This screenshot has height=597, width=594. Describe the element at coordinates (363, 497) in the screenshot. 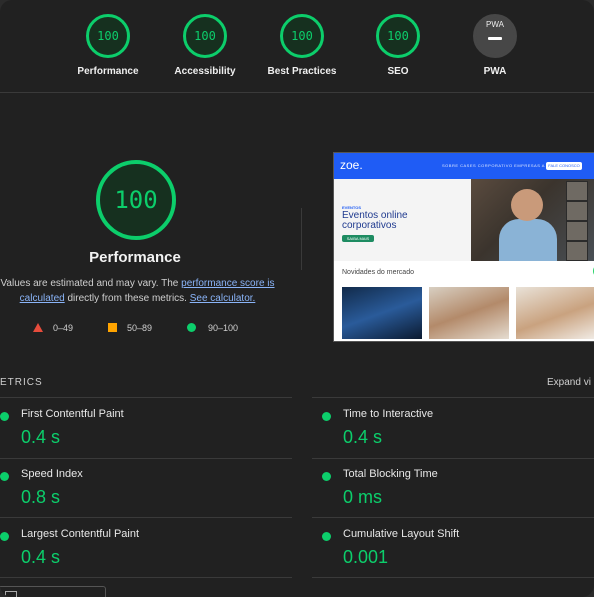

I see `metric-value: 0 ms` at that location.